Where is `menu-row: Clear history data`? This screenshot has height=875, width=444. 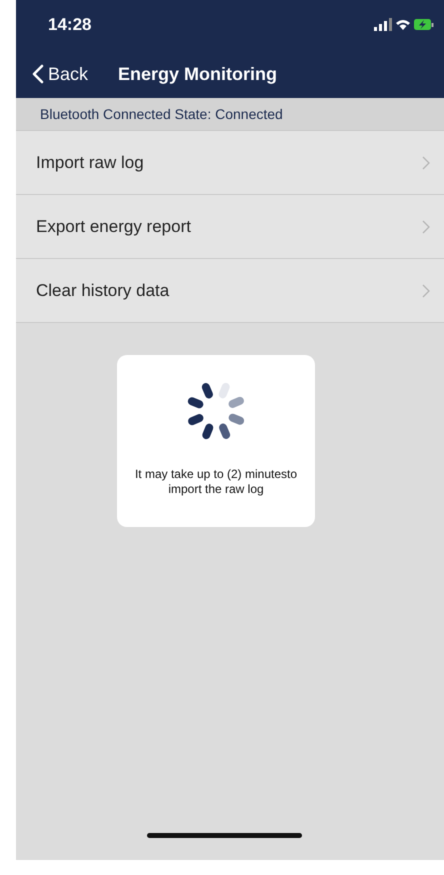
menu-row: Clear history data is located at coordinates (230, 291).